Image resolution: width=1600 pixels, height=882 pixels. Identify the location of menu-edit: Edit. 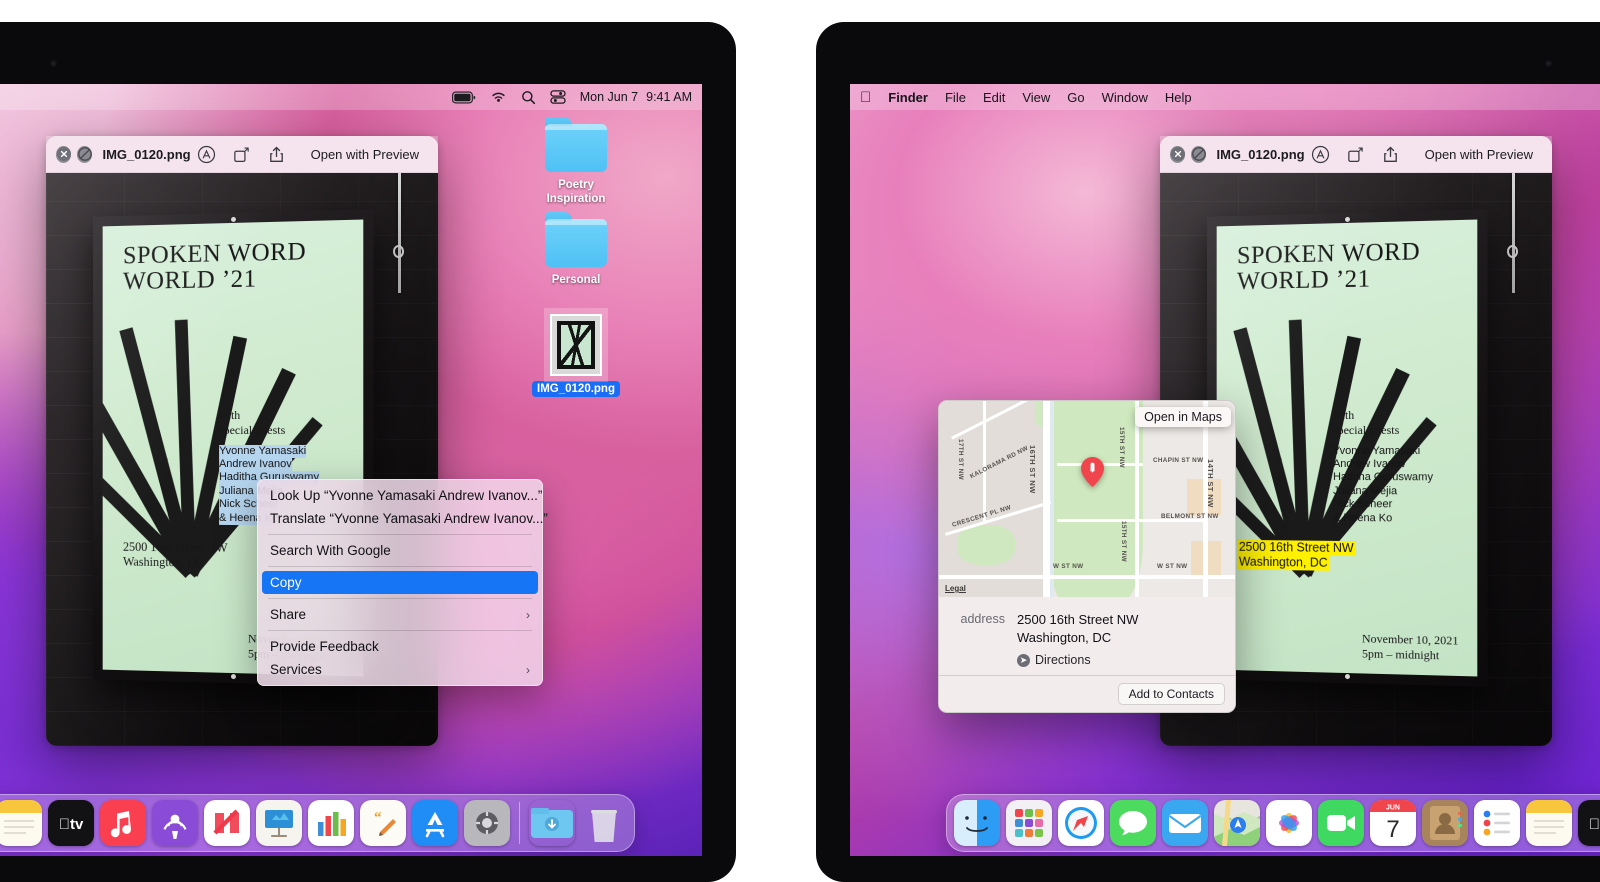
(994, 97).